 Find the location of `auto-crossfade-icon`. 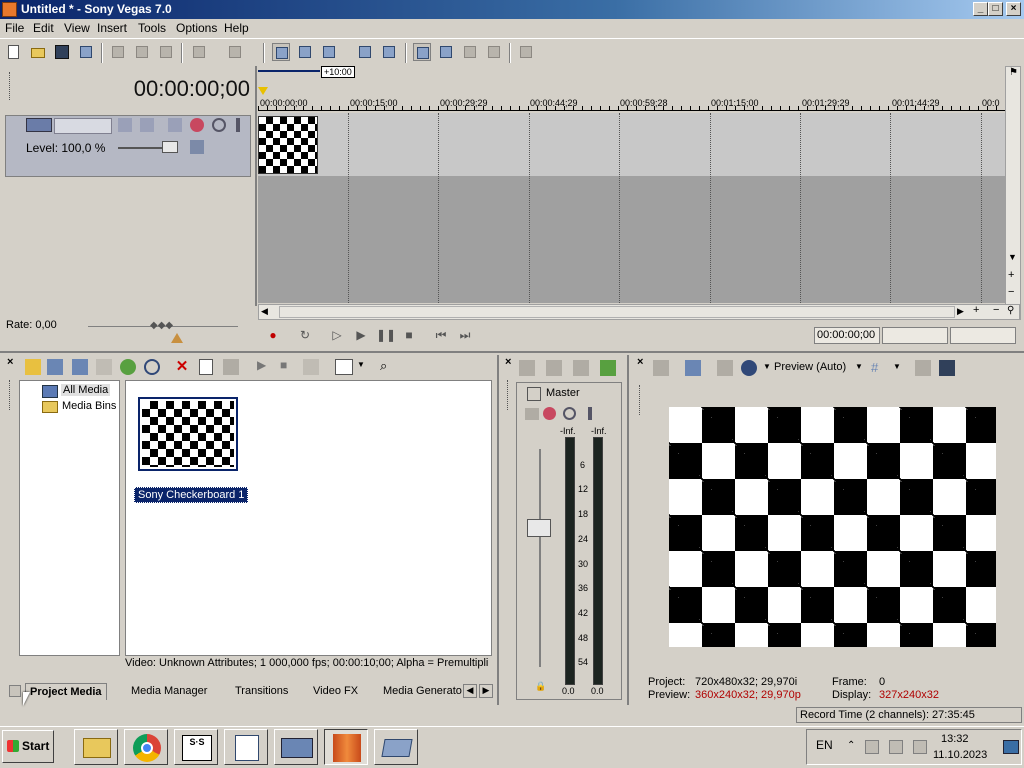

auto-crossfade-icon is located at coordinates (446, 52).